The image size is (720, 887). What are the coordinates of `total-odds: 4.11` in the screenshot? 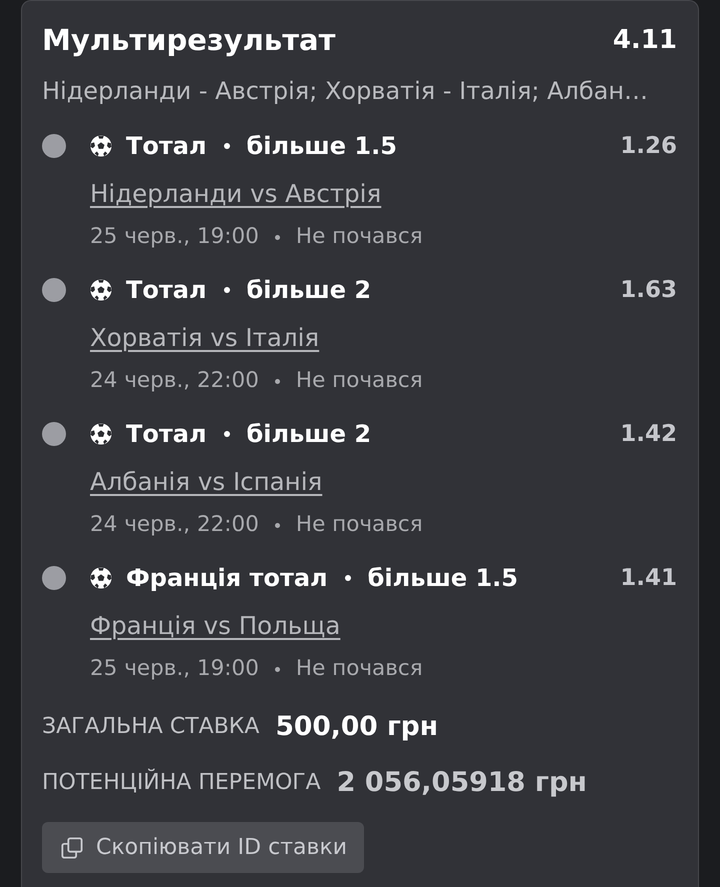 It's located at (644, 40).